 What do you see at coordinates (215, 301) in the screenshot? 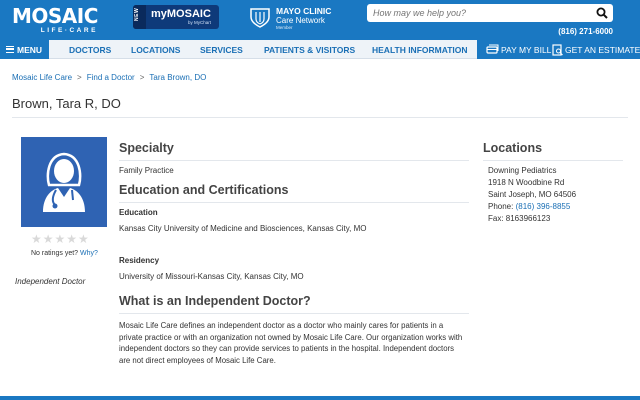
I see `independent-heading: What is an Independent Doctor?` at bounding box center [215, 301].